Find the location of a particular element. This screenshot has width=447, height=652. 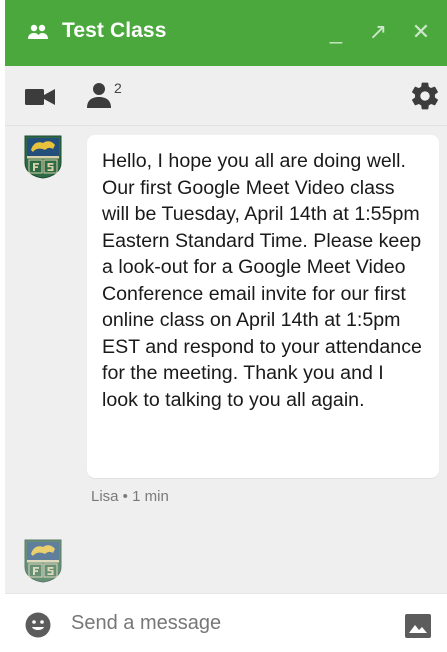

participant-count: 2 is located at coordinates (118, 88).